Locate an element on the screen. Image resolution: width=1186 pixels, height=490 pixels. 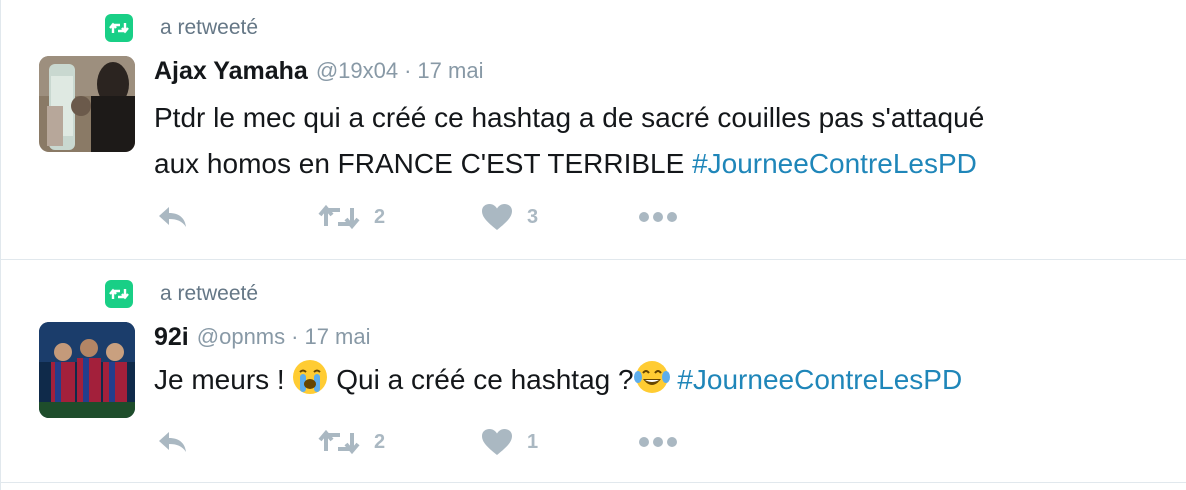
like-count: 1 is located at coordinates (533, 441).